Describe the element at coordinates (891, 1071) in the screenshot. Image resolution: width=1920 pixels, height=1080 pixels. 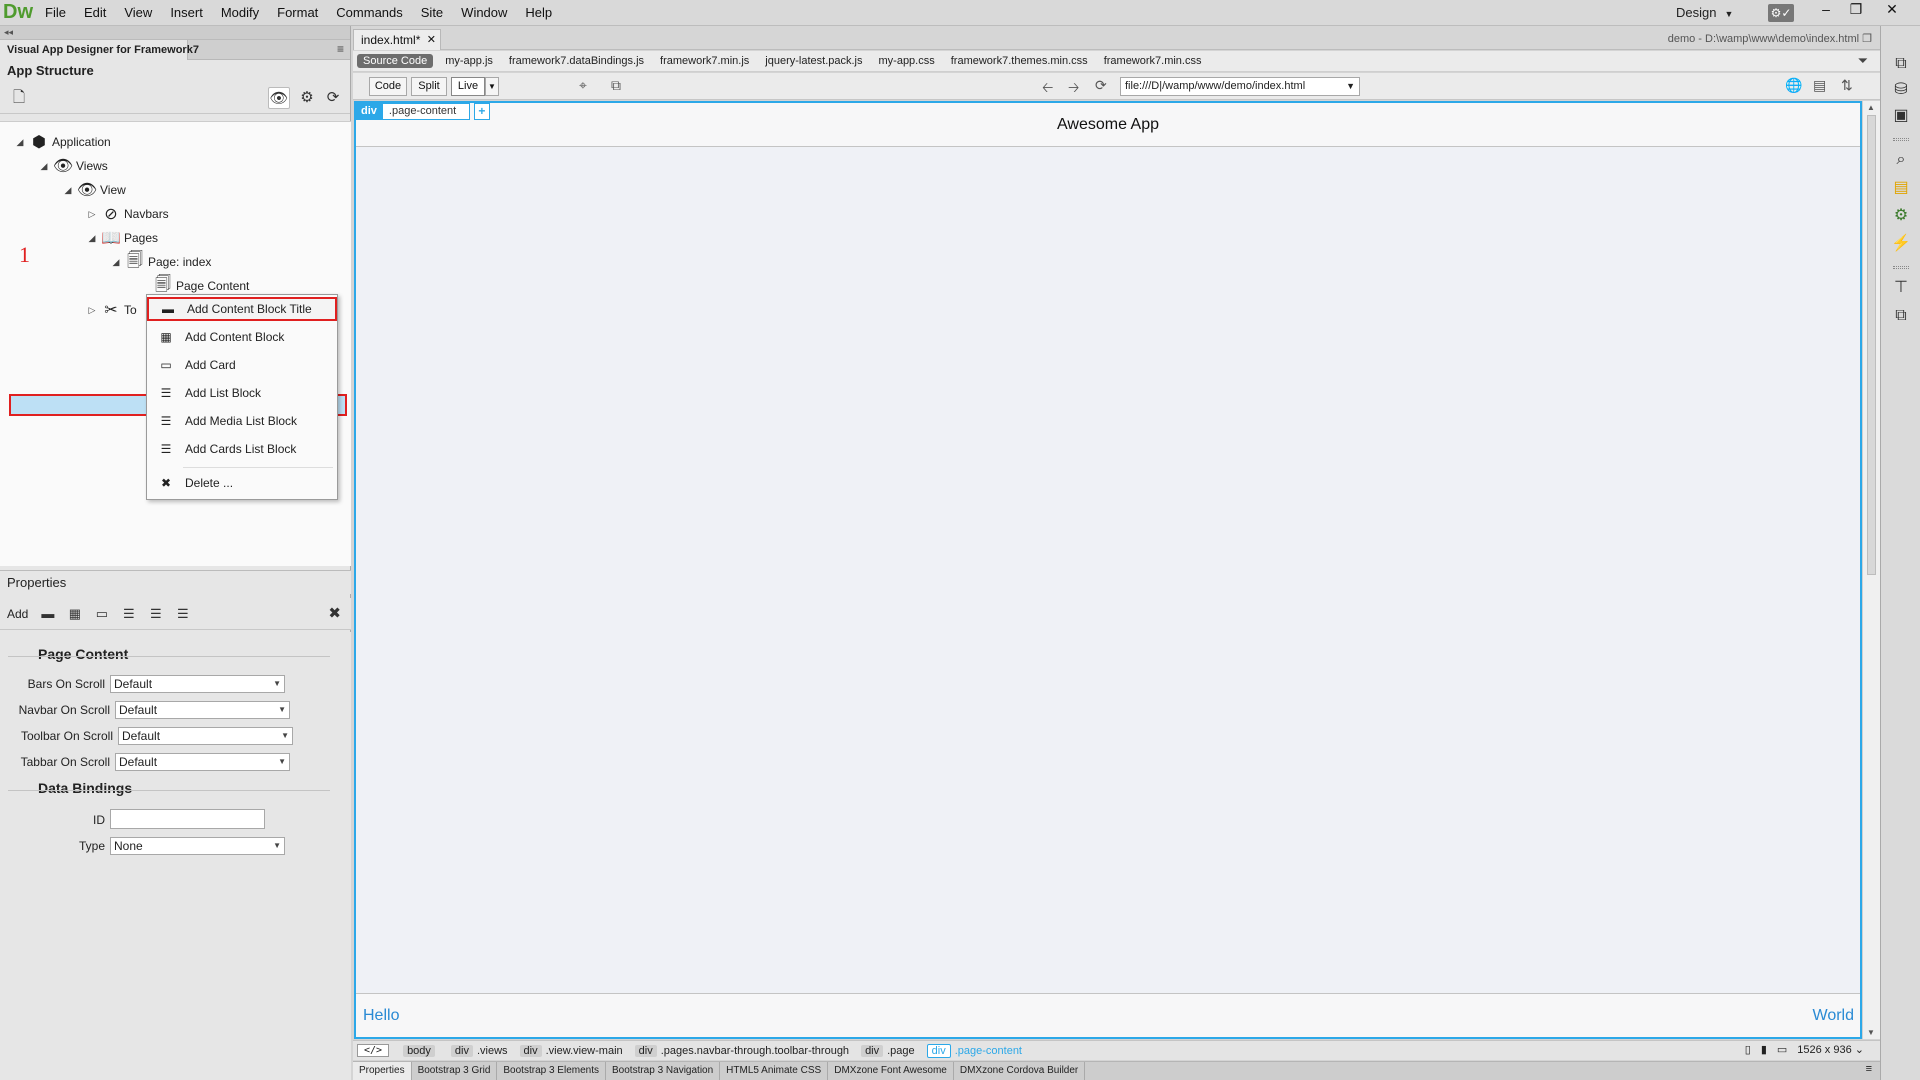
I see `tab-font-awesome: DMXzone Font Awesome` at that location.